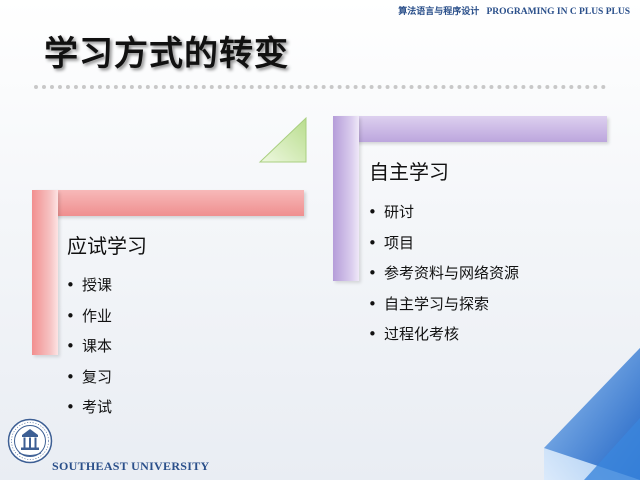 Image resolution: width=640 pixels, height=480 pixels. What do you see at coordinates (282, 139) in the screenshot?
I see `green-triangle-decoration` at bounding box center [282, 139].